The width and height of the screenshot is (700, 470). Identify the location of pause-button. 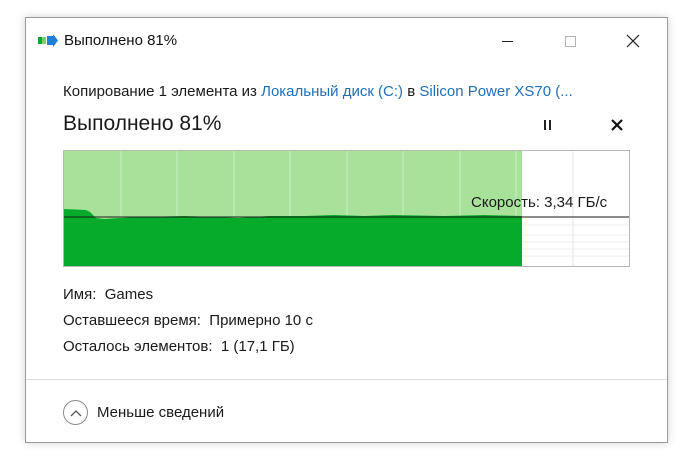
(547, 125).